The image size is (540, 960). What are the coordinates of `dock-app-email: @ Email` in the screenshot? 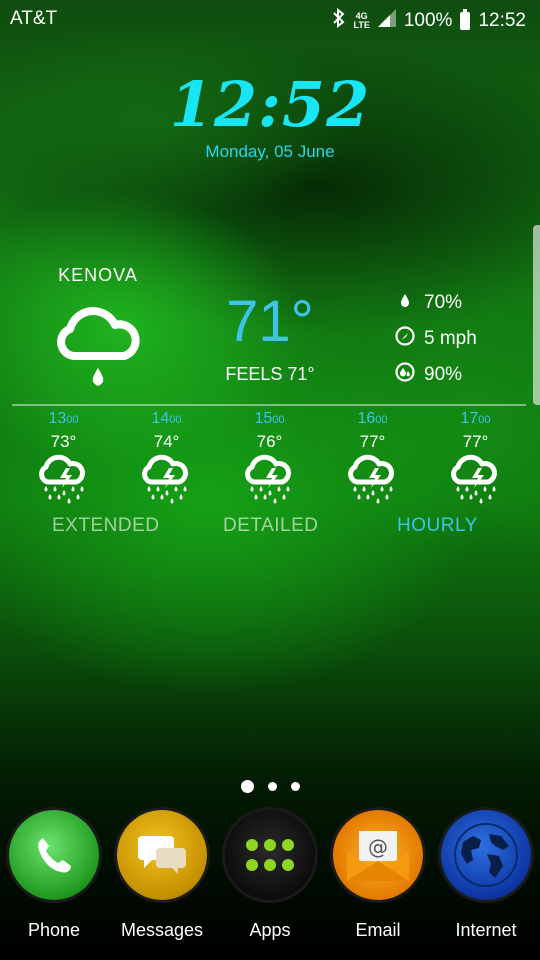 It's located at (378, 875).